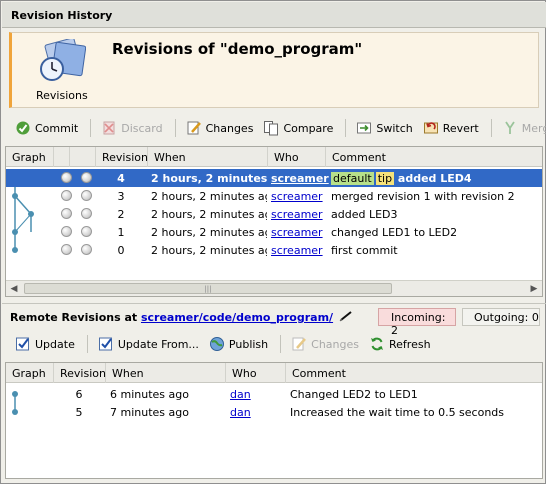 This screenshot has height=484, width=546. I want to click on page-title: Revisions of "demo_program", so click(237, 49).